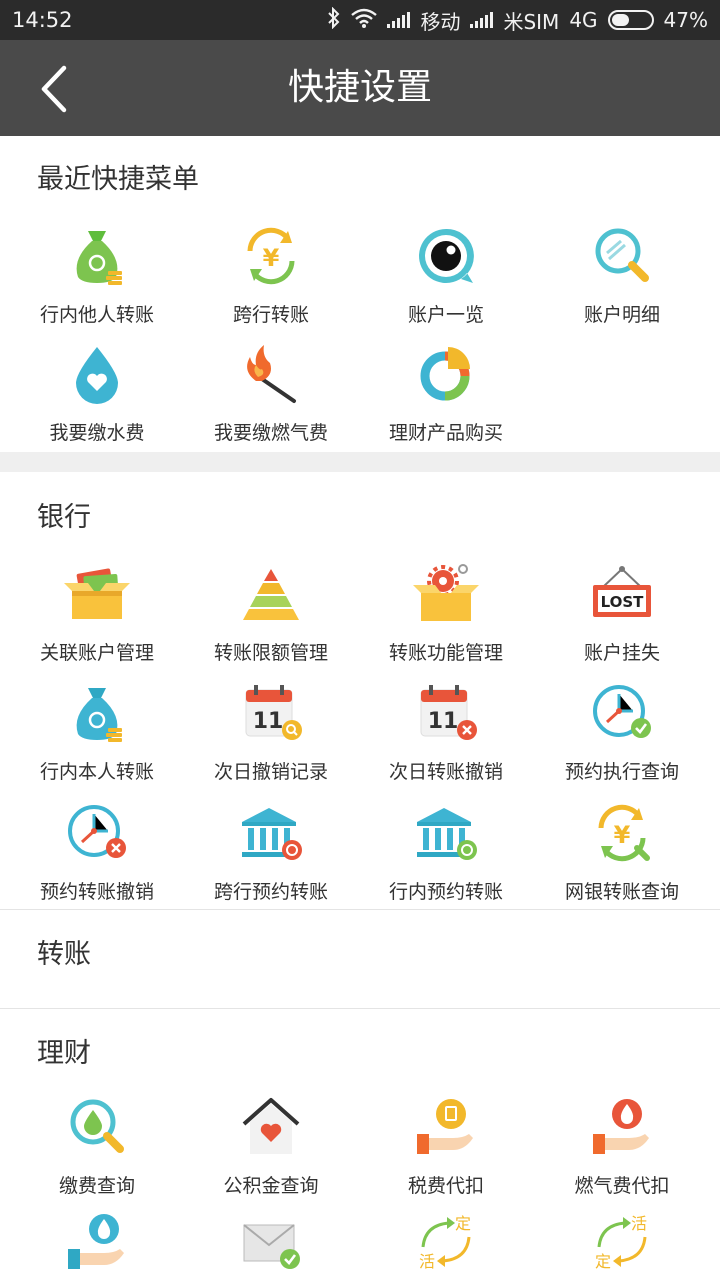 This screenshot has width=720, height=1280. What do you see at coordinates (630, 20) in the screenshot?
I see `battery-icon` at bounding box center [630, 20].